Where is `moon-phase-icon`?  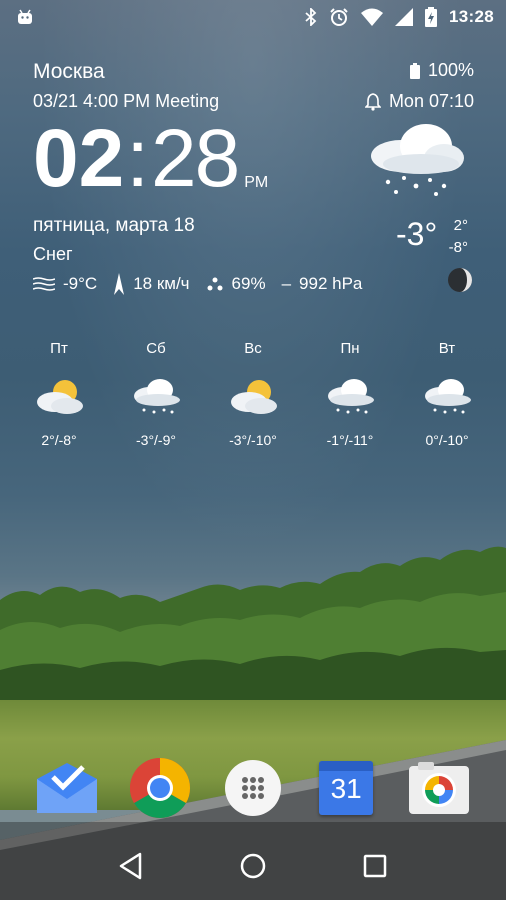
moon-phase-icon is located at coordinates (460, 280).